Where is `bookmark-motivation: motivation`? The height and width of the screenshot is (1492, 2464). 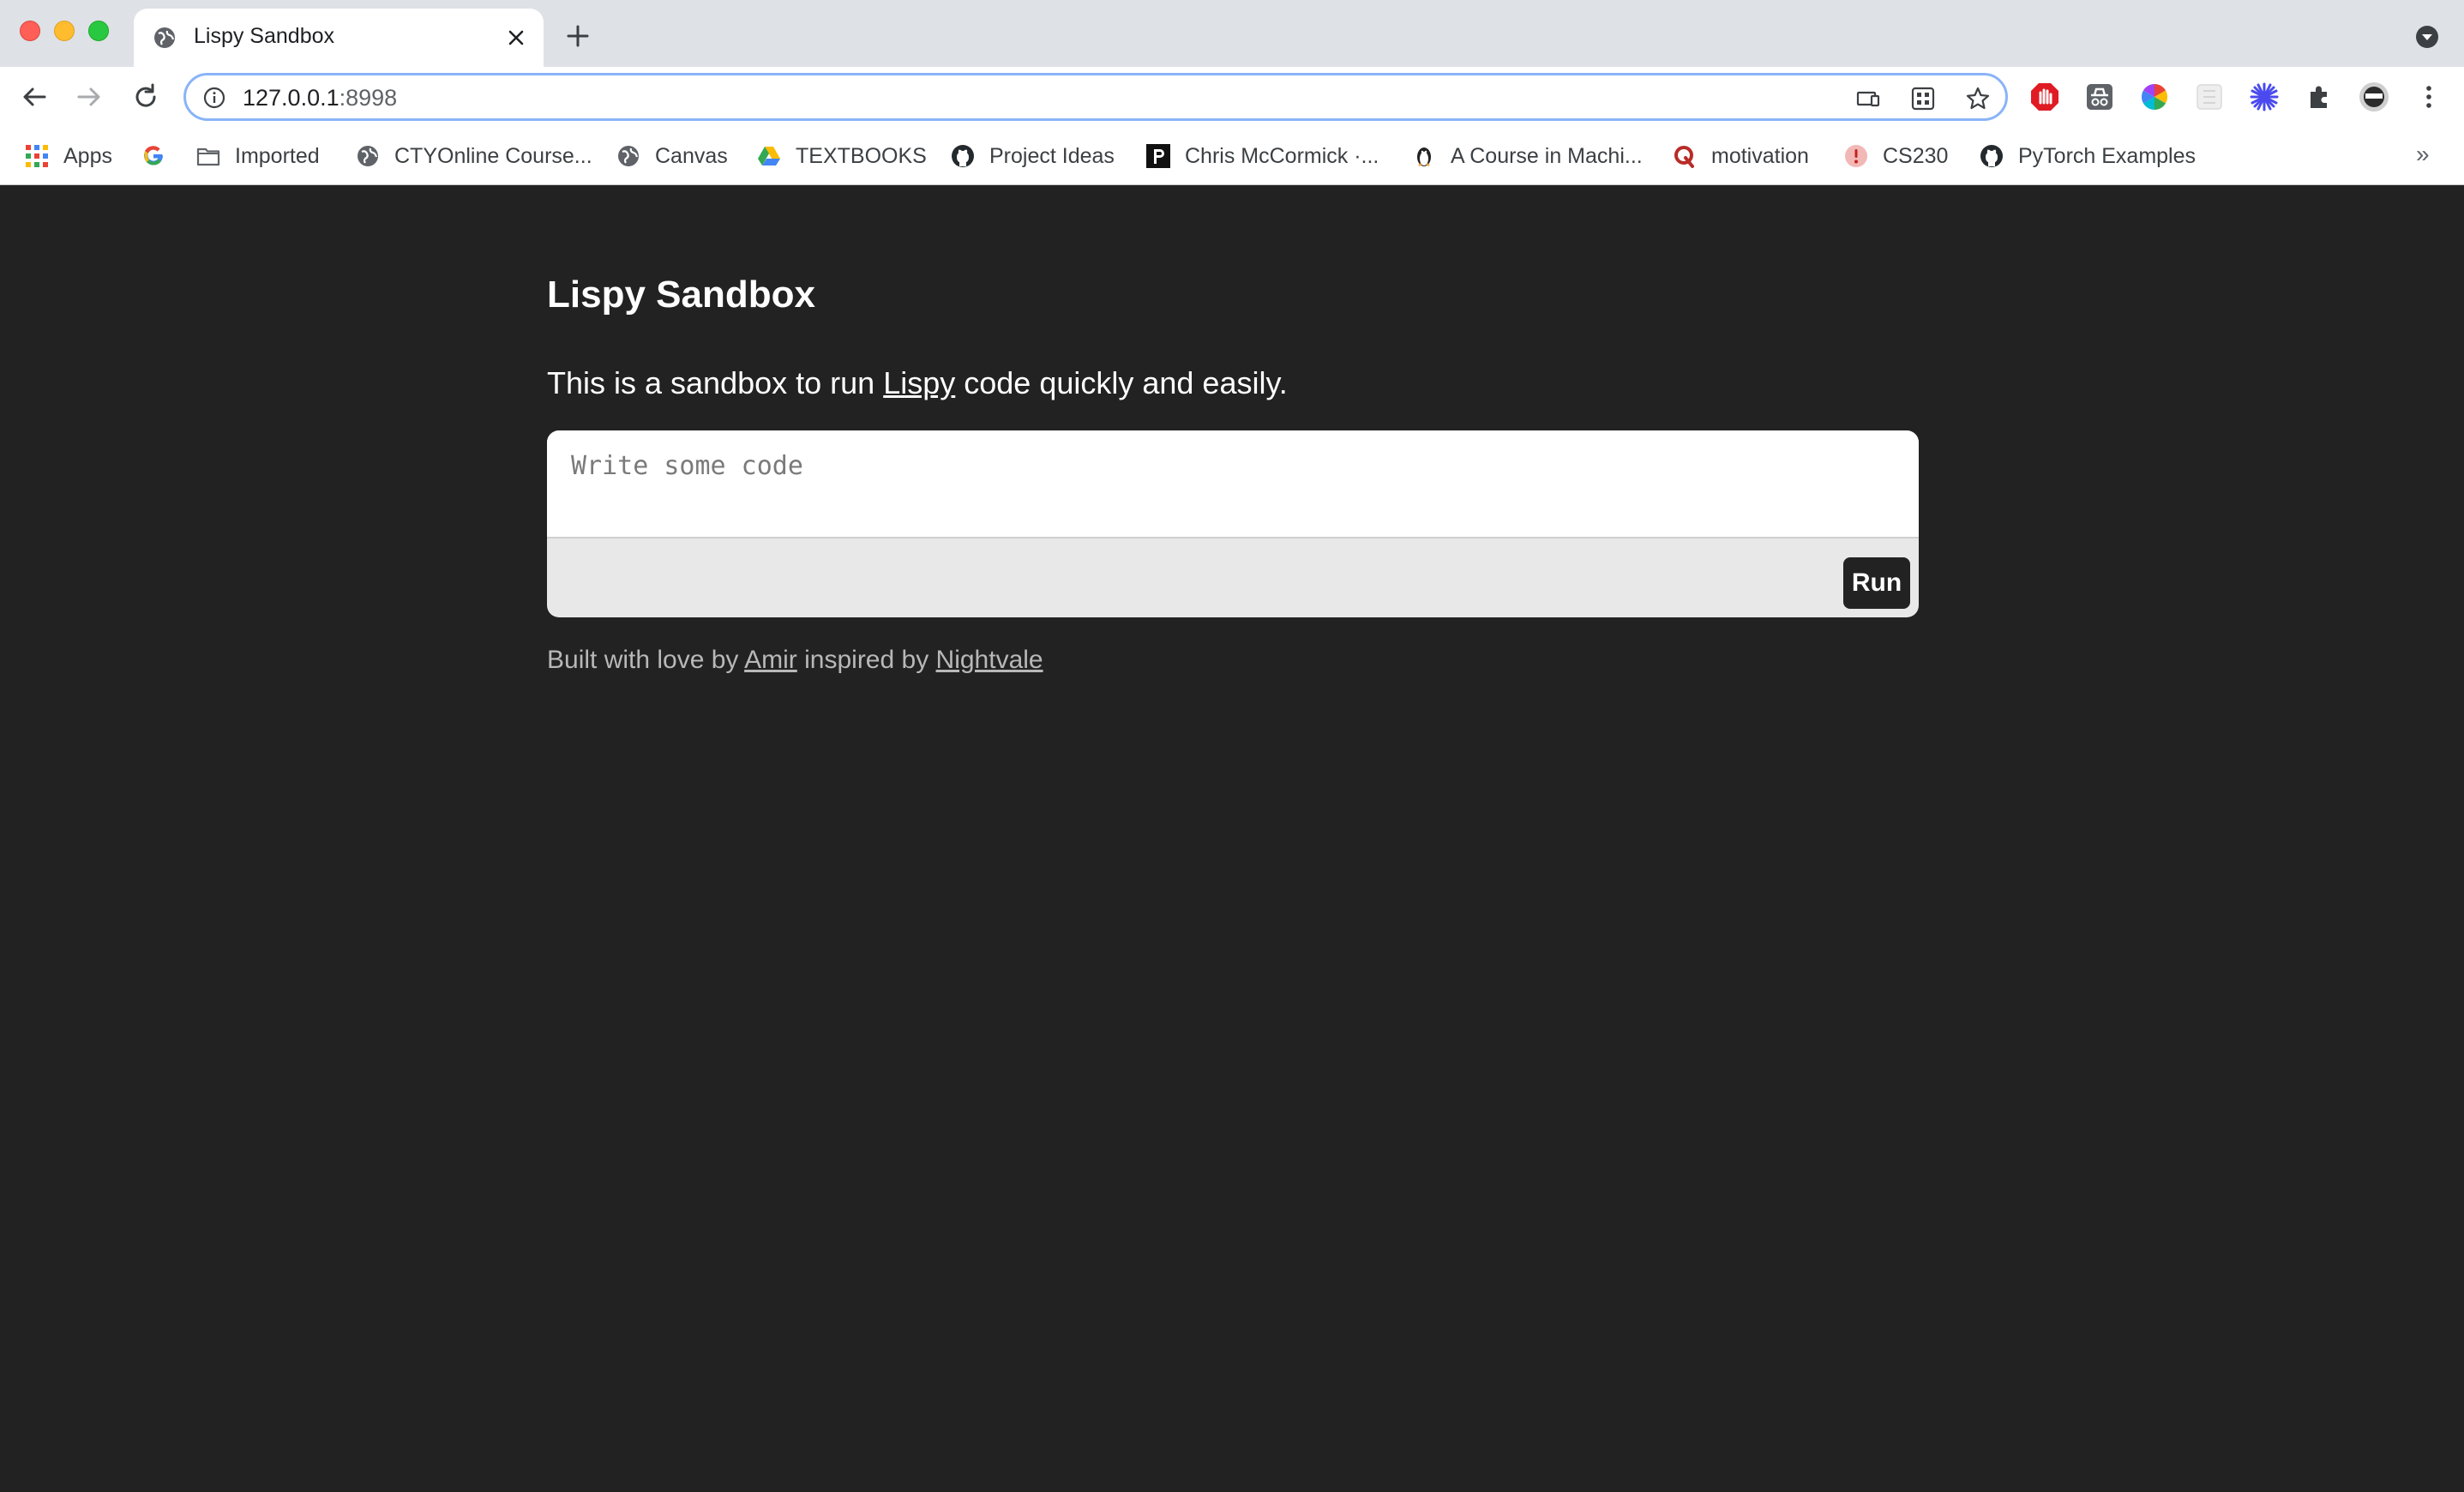 bookmark-motivation: motivation is located at coordinates (1740, 156).